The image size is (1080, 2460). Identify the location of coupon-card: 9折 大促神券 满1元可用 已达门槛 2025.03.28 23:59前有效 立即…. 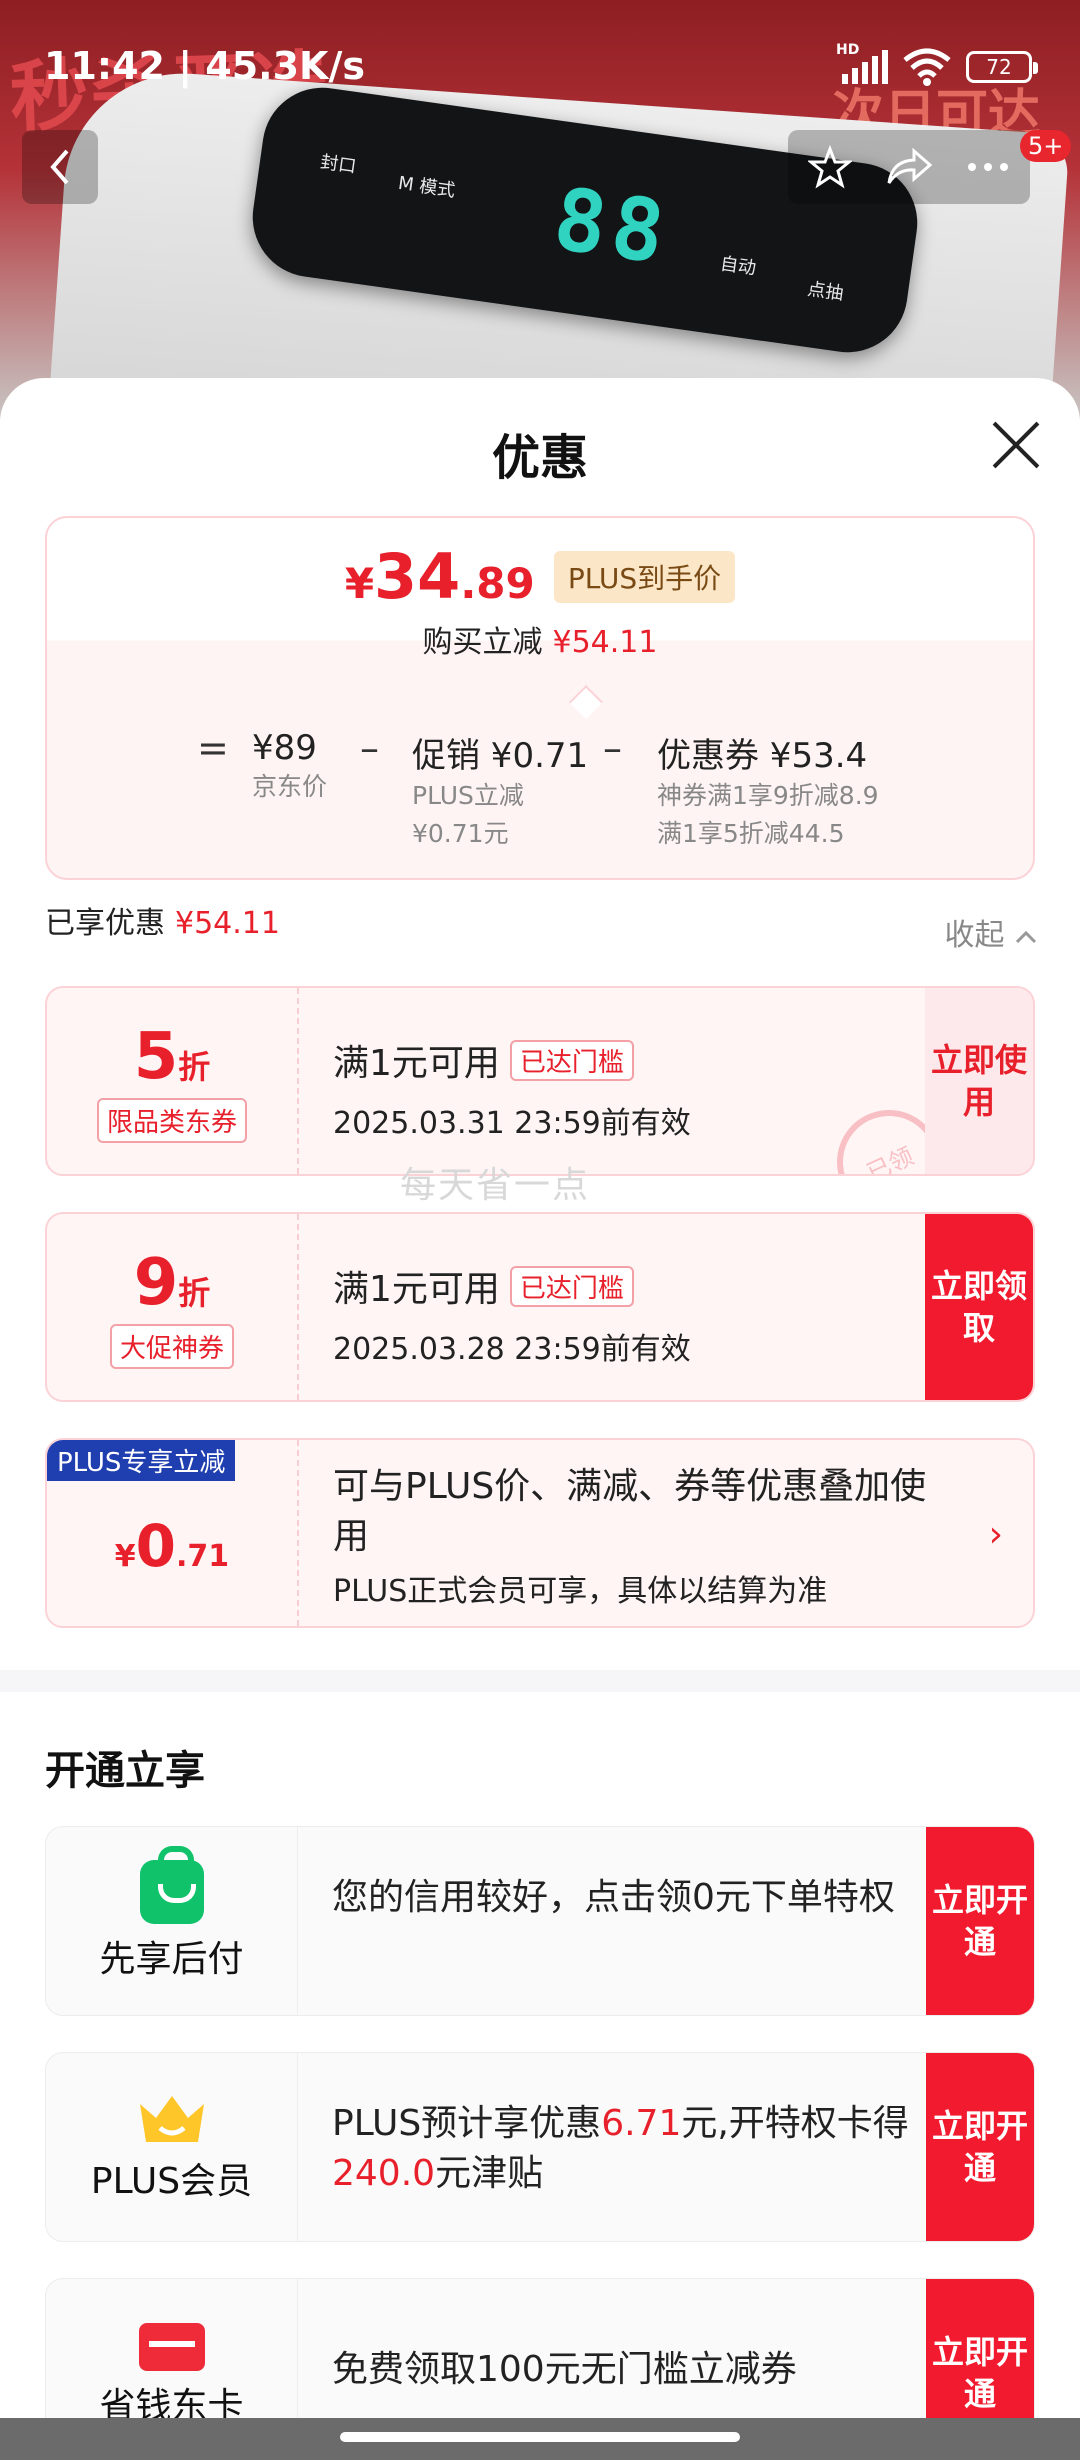
(540, 1307).